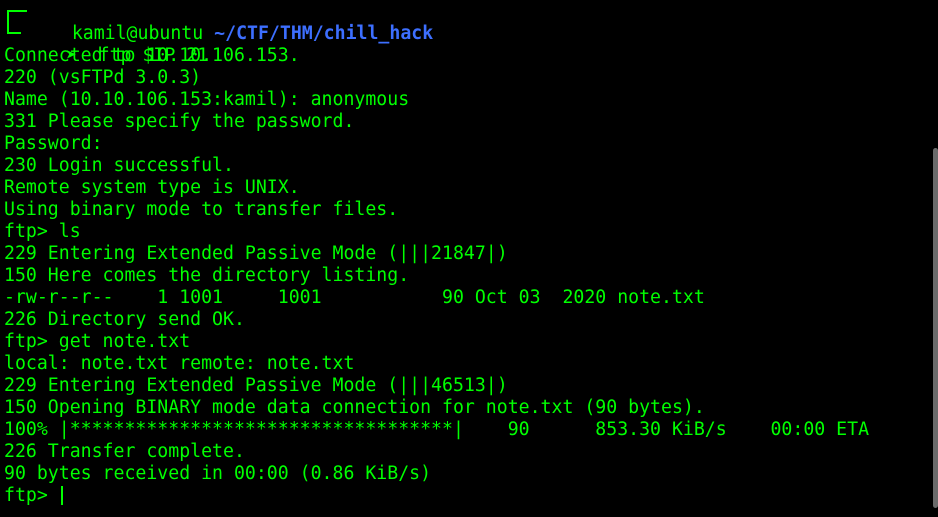  I want to click on output-line: 331 Please specify the password., so click(179, 121).